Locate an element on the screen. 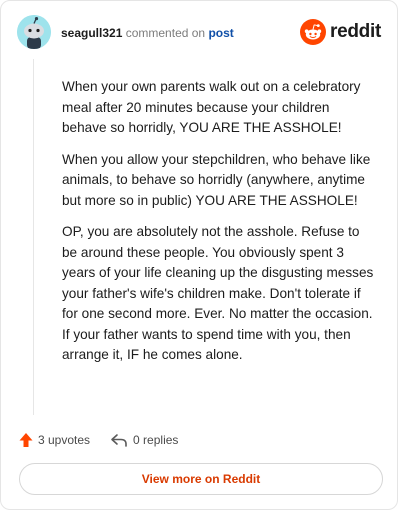 The image size is (400, 512). post-link: post is located at coordinates (220, 33).